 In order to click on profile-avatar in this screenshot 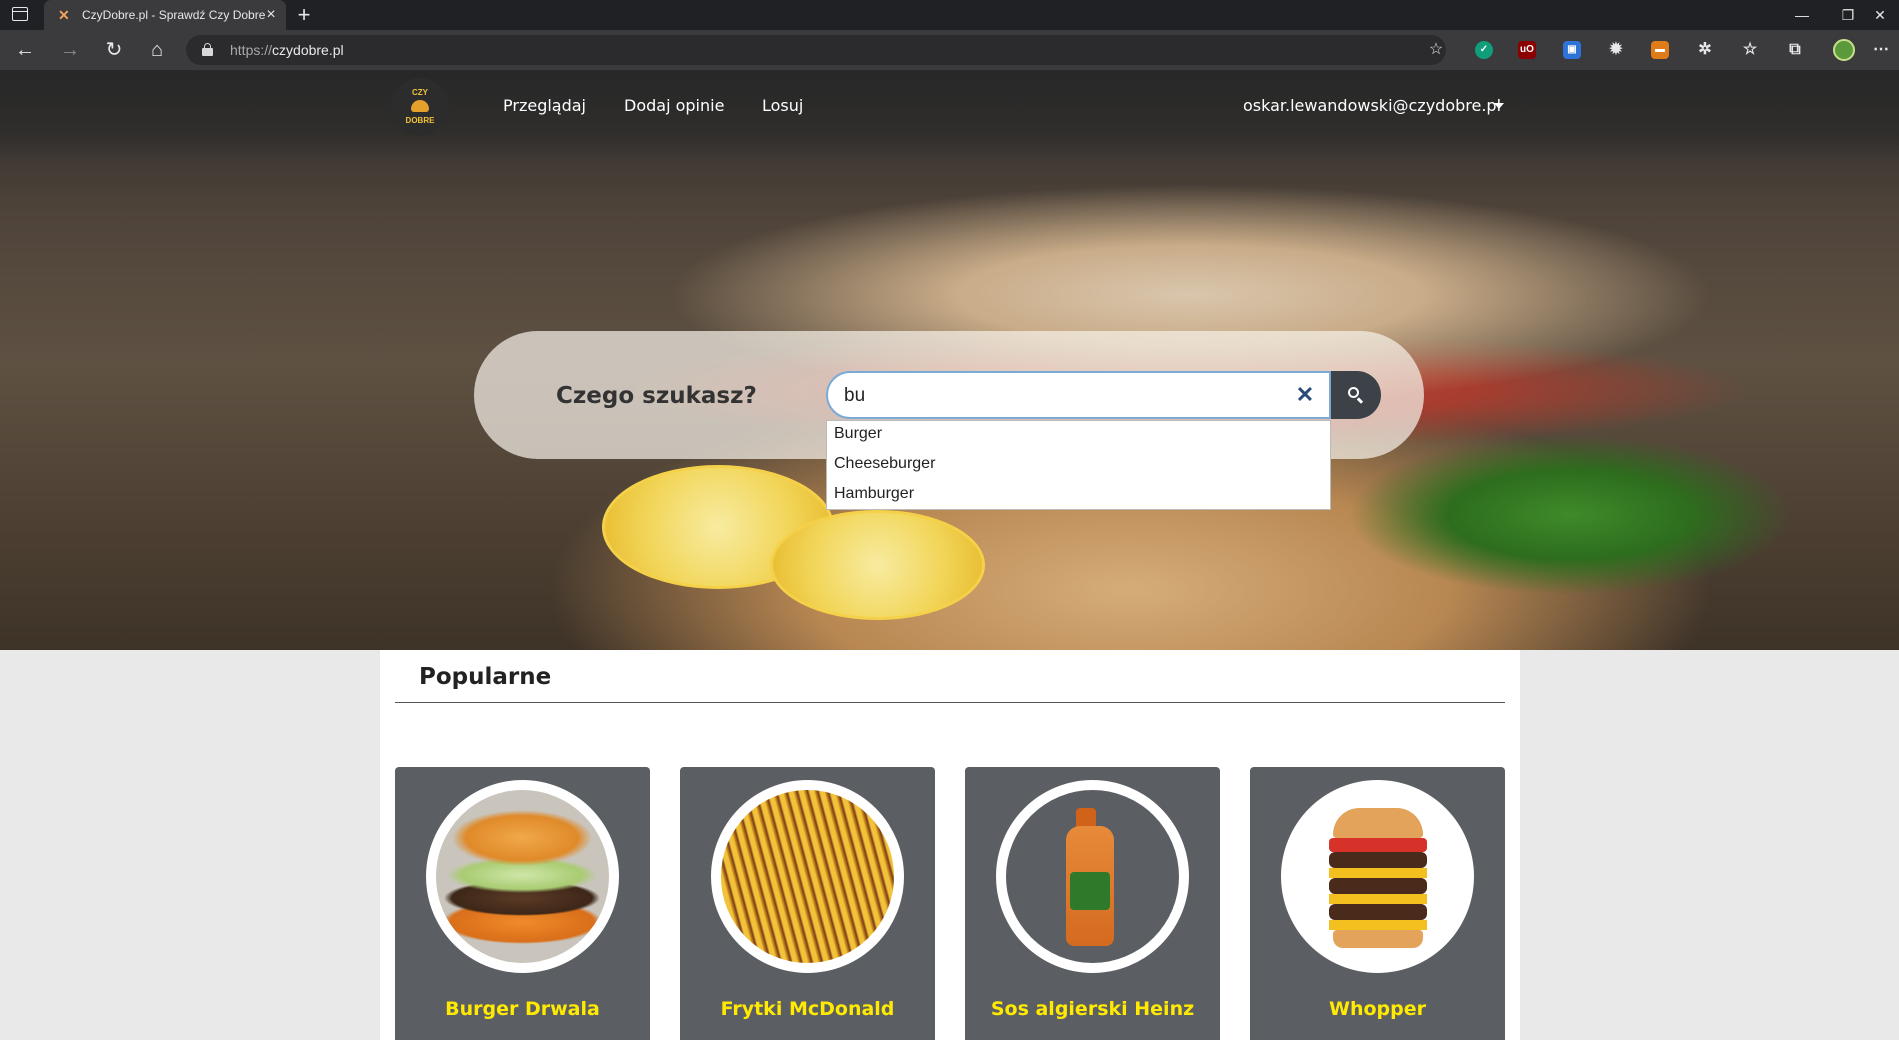, I will do `click(1844, 50)`.